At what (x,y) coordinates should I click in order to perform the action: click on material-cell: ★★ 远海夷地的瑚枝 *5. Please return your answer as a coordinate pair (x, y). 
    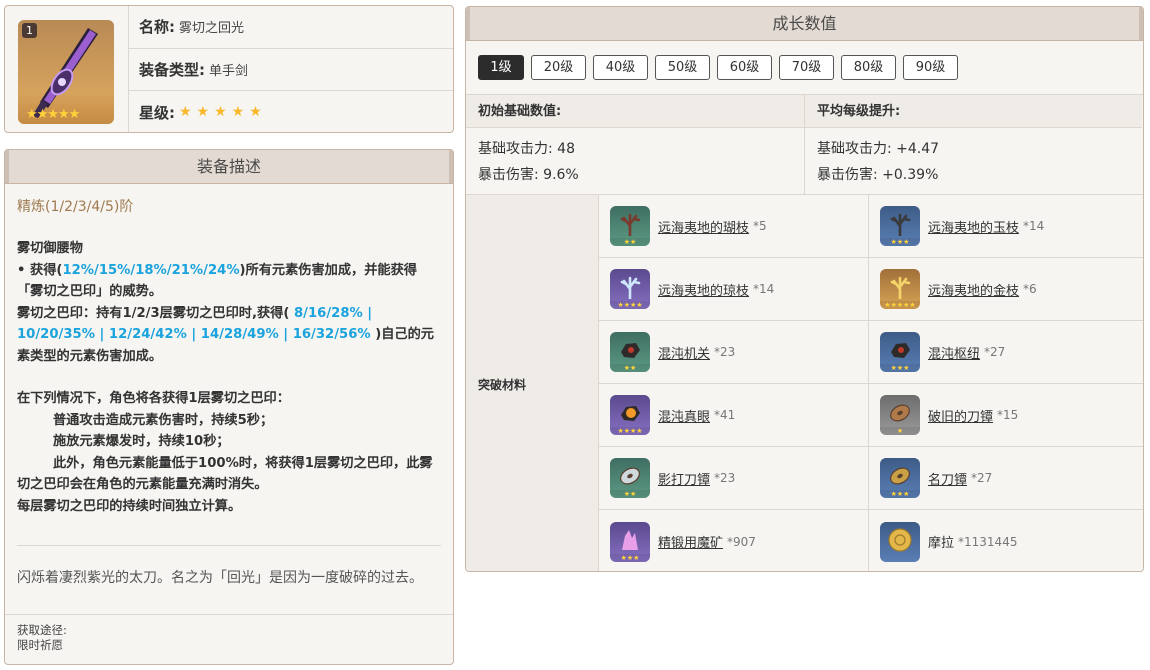
    Looking at the image, I should click on (734, 226).